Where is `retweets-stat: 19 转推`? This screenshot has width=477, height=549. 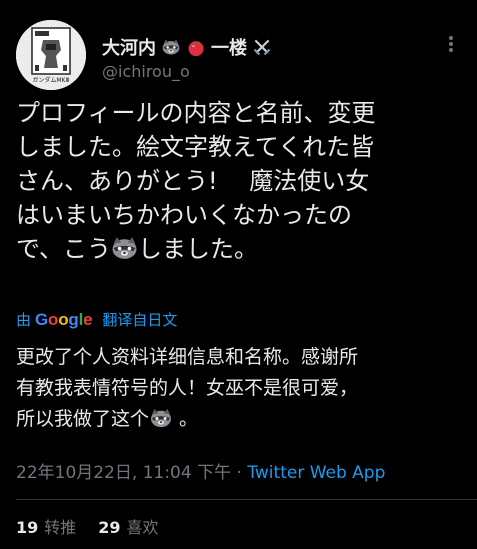
retweets-stat: 19 转推 is located at coordinates (46, 526).